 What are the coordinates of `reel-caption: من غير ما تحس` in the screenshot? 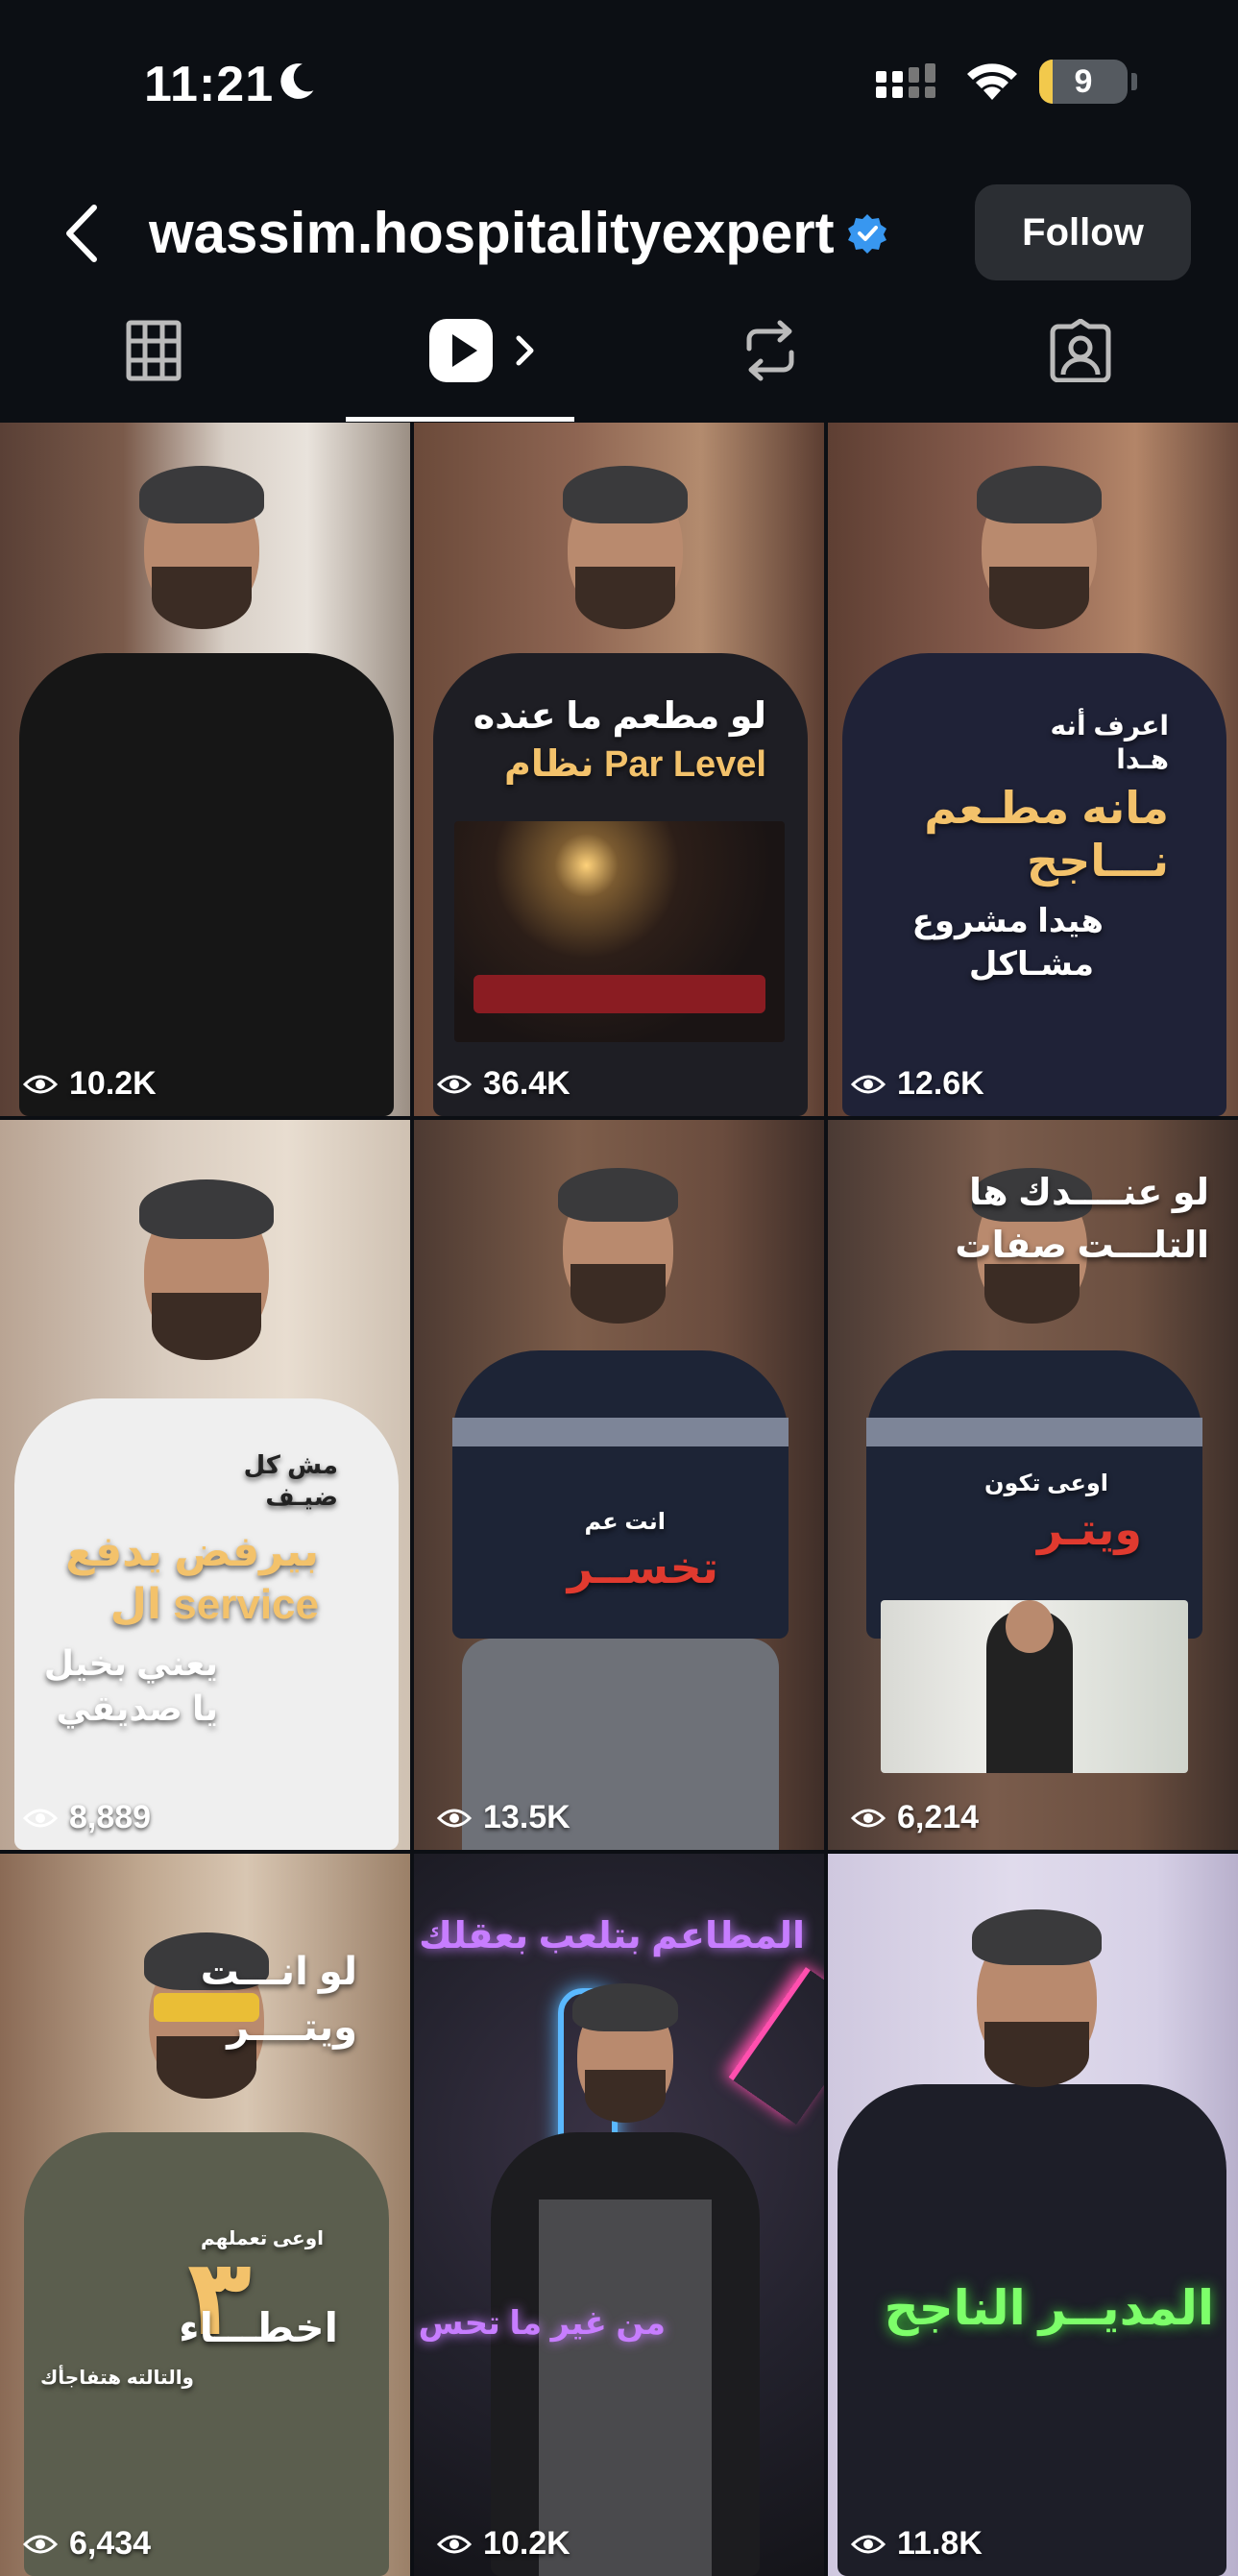 It's located at (542, 2323).